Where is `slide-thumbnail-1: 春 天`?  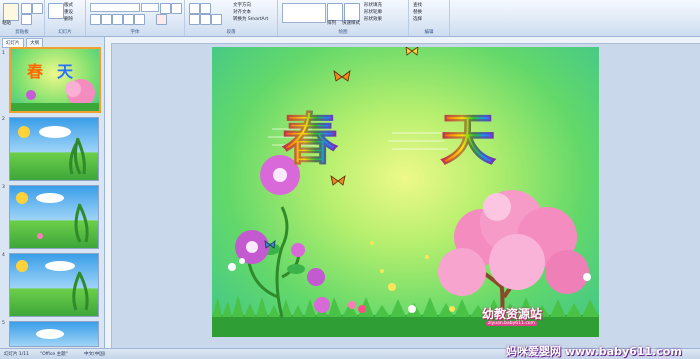 slide-thumbnail-1: 春 天 is located at coordinates (55, 80).